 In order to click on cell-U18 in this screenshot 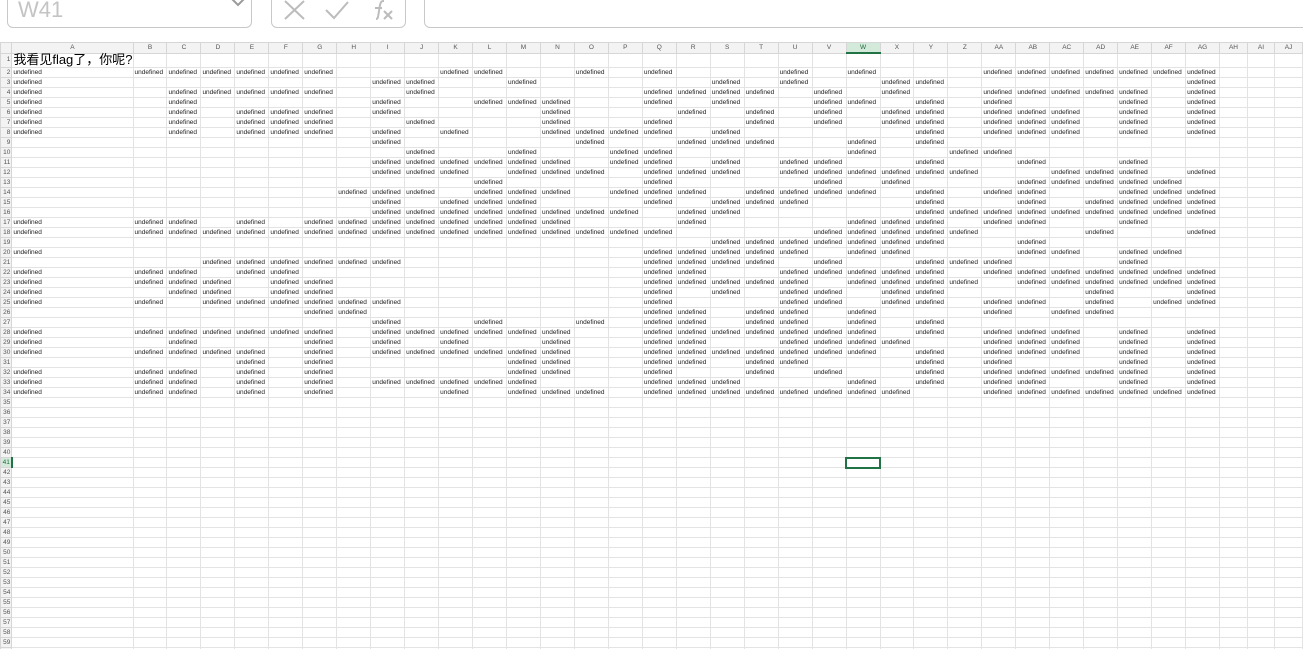, I will do `click(795, 232)`.